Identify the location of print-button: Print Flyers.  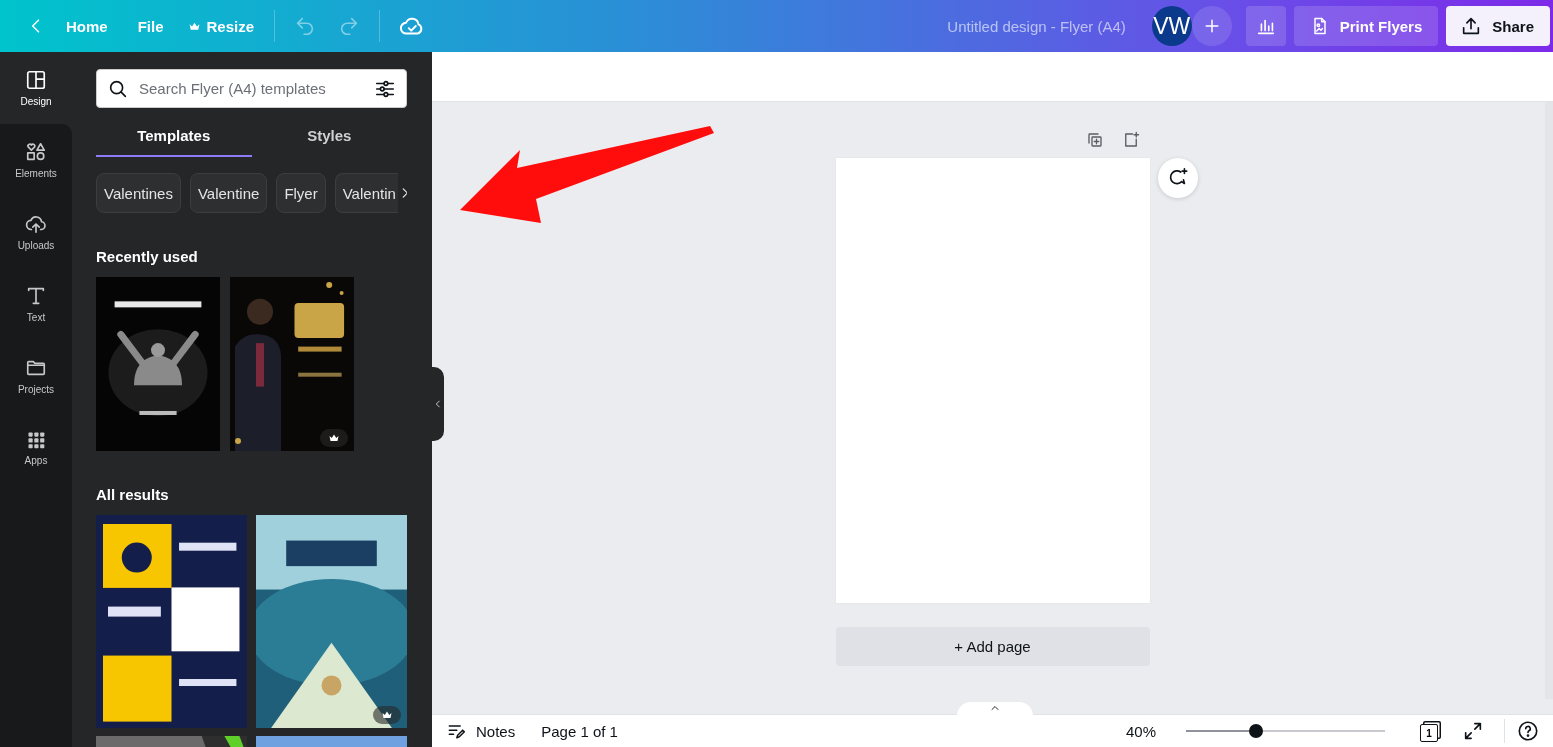
(1366, 26).